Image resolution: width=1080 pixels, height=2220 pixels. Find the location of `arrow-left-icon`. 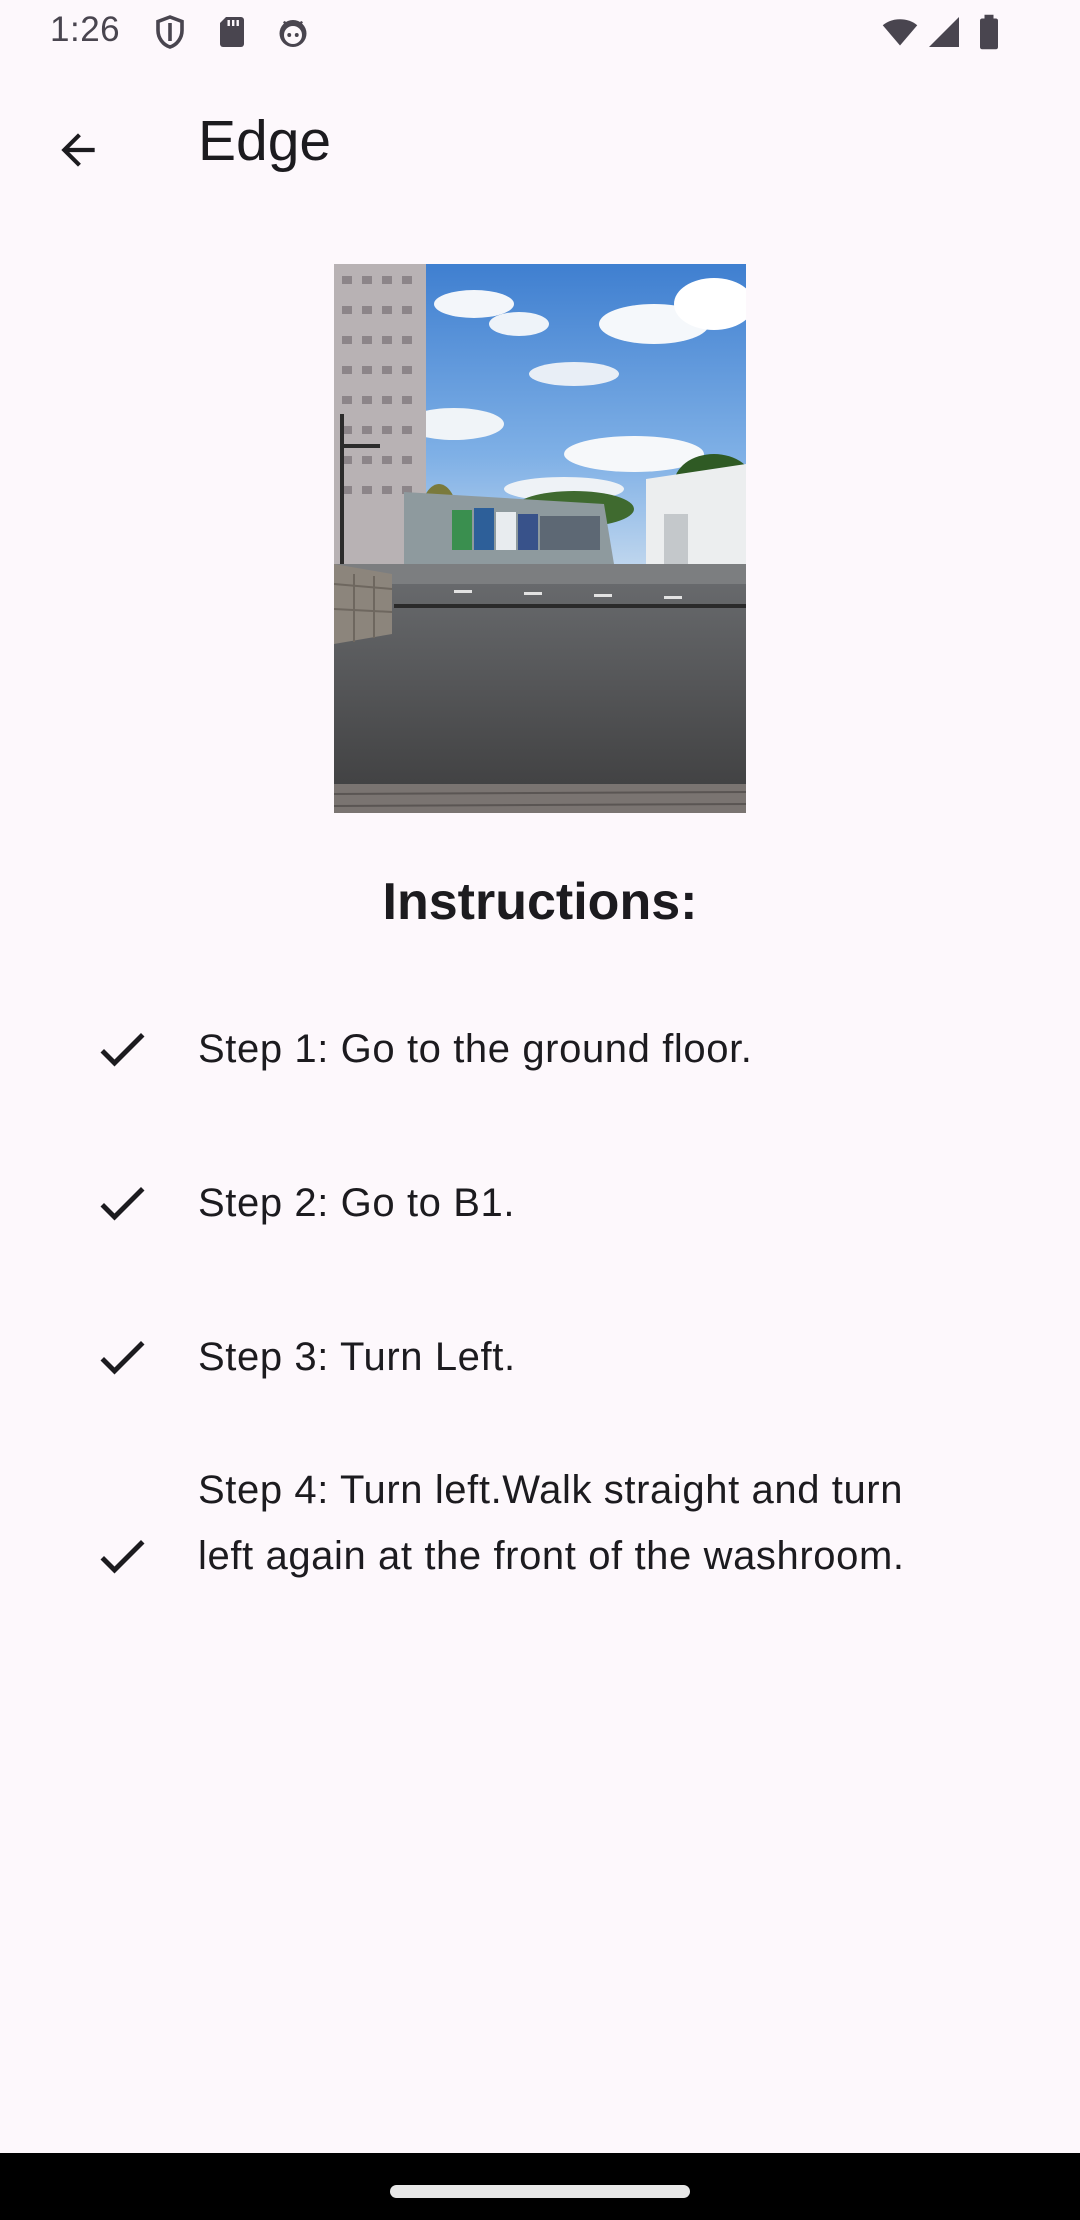

arrow-left-icon is located at coordinates (78, 152).